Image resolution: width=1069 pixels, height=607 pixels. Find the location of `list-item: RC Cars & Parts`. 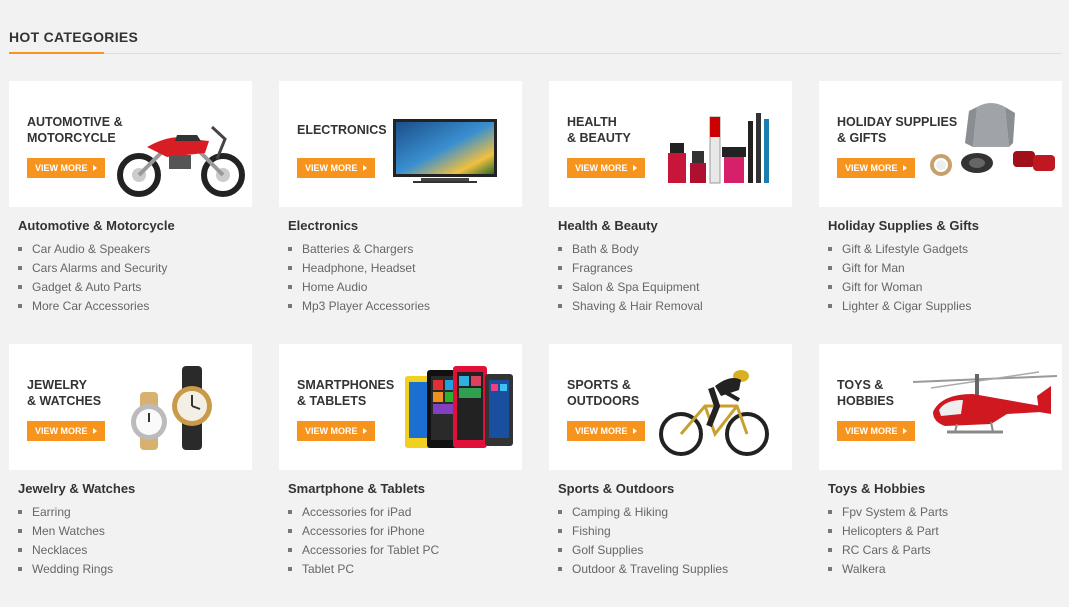

list-item: RC Cars & Parts is located at coordinates (888, 551).